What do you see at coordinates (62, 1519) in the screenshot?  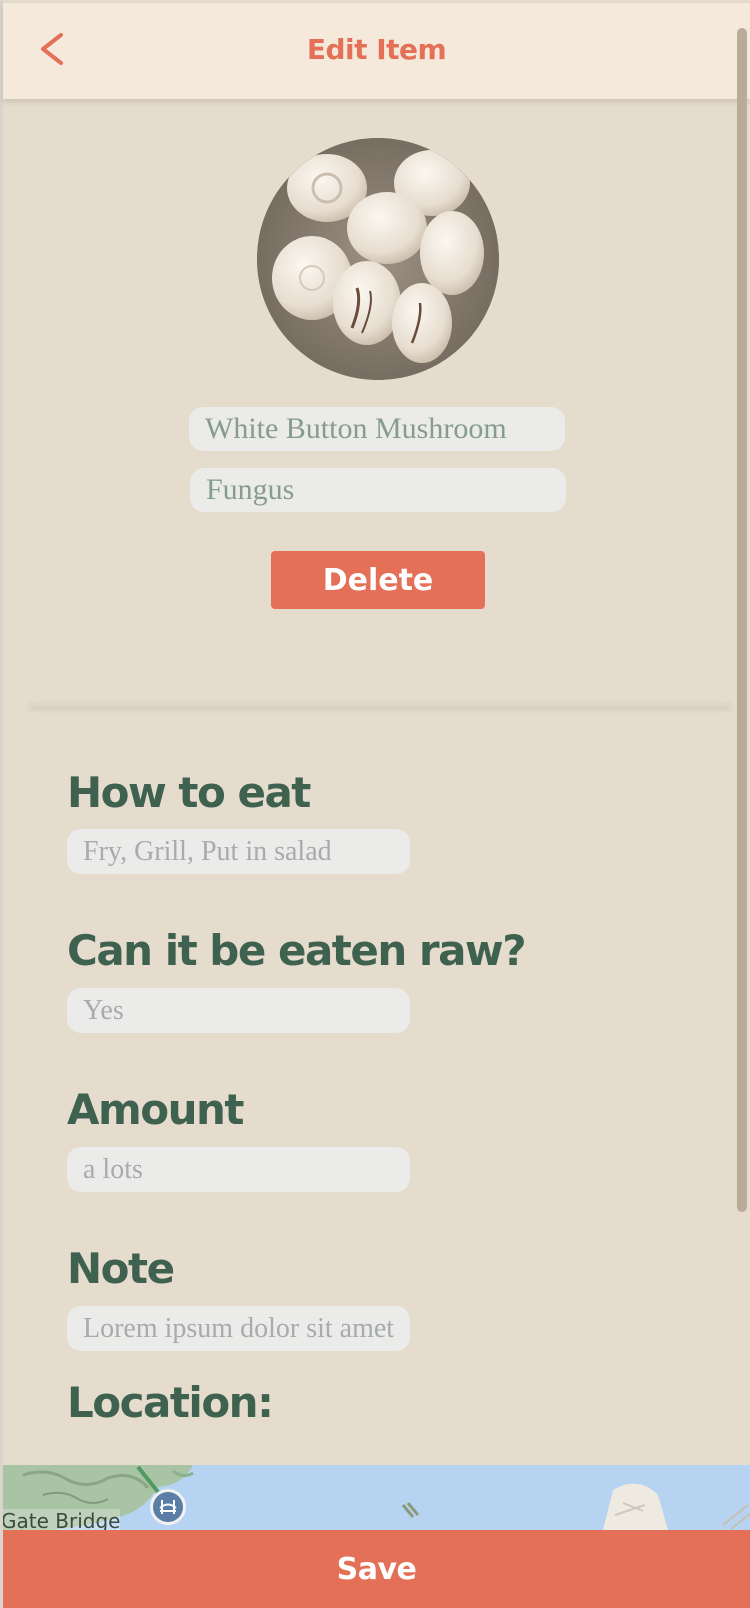 I see `map-place-label: Gate Bridge` at bounding box center [62, 1519].